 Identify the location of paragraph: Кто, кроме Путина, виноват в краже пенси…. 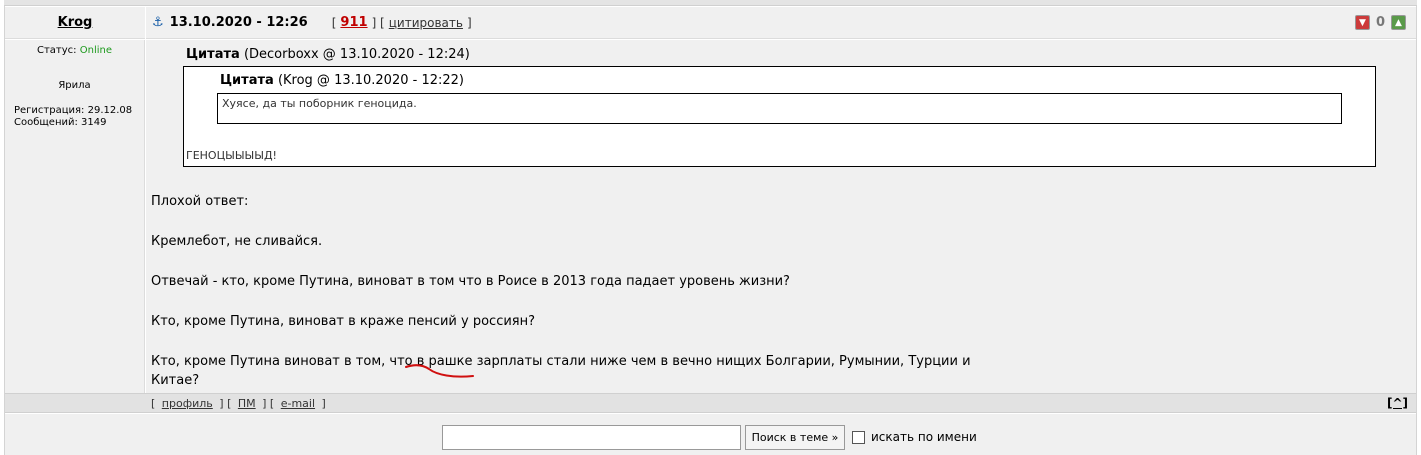
(343, 321).